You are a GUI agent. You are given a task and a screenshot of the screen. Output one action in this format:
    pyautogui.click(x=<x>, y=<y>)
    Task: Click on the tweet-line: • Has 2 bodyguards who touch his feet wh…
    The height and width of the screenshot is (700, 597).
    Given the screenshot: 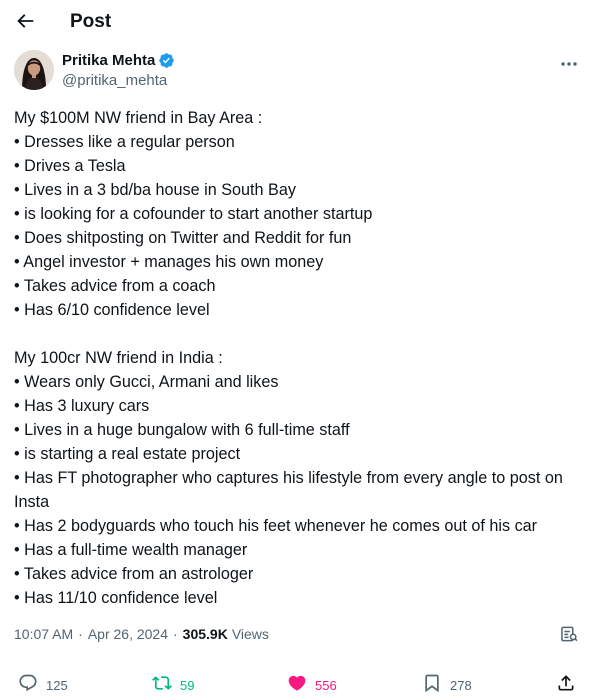 What is the action you would take?
    pyautogui.click(x=276, y=526)
    